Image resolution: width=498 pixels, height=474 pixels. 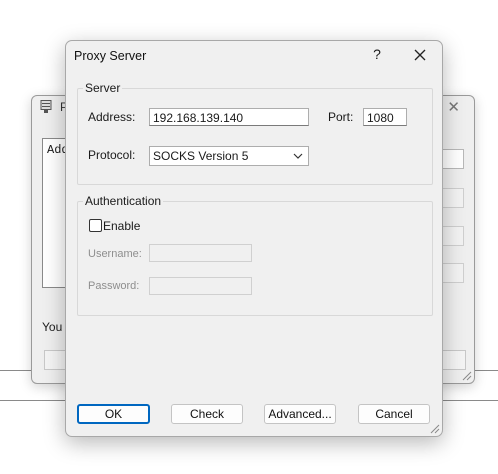 What do you see at coordinates (46, 106) in the screenshot?
I see `server-icon` at bounding box center [46, 106].